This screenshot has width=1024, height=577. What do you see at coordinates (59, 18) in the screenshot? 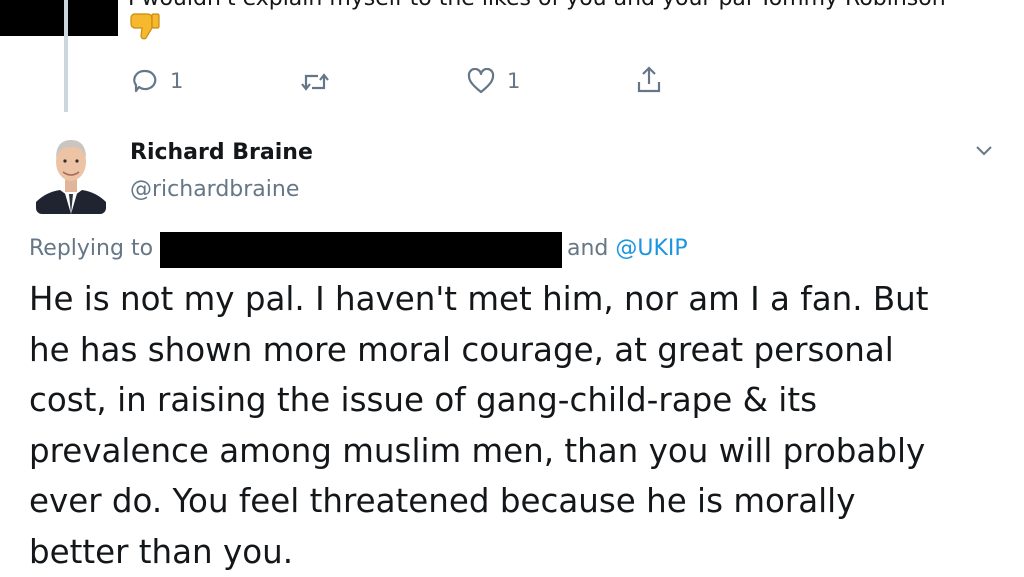
I see `redacted-avatar-previous` at bounding box center [59, 18].